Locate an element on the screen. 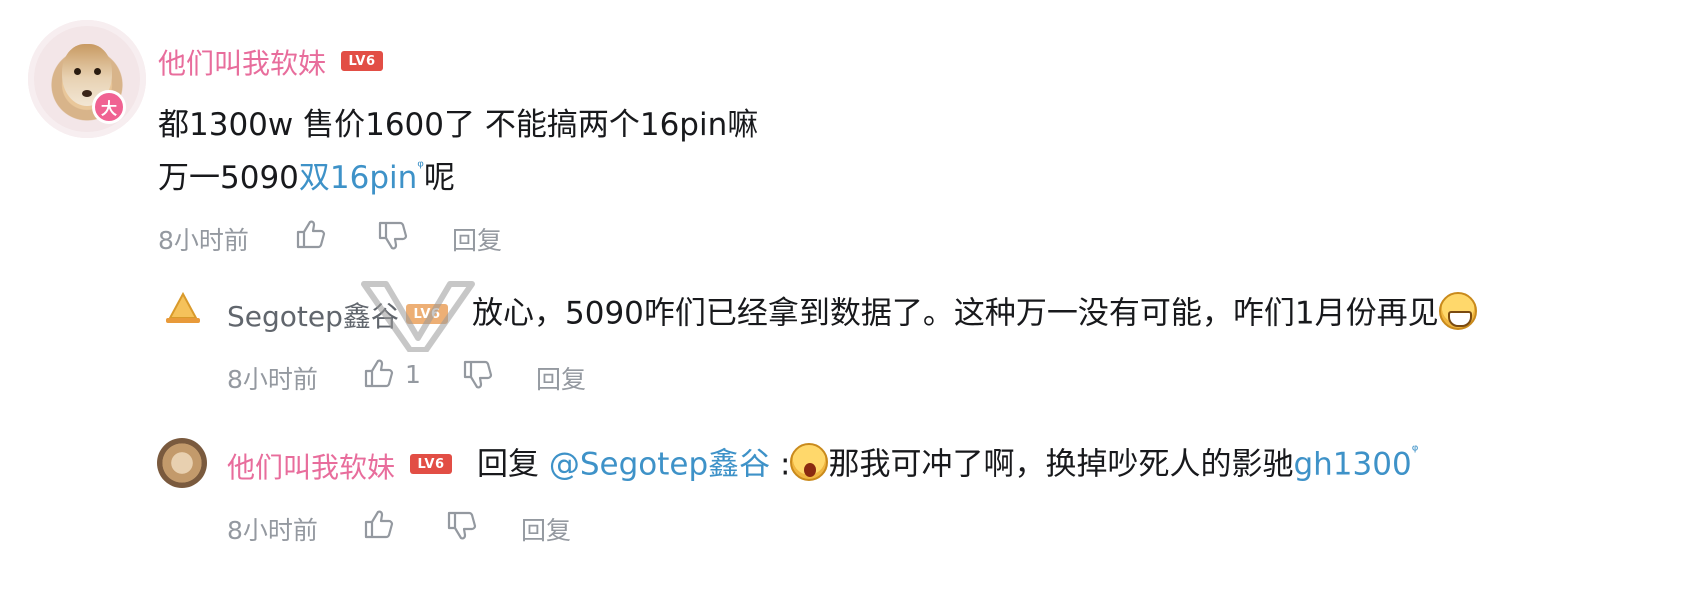 This screenshot has height=612, width=1706. comment-text-body: 那我可冲了啊，换掉吵死人的影驰 is located at coordinates (1061, 464).